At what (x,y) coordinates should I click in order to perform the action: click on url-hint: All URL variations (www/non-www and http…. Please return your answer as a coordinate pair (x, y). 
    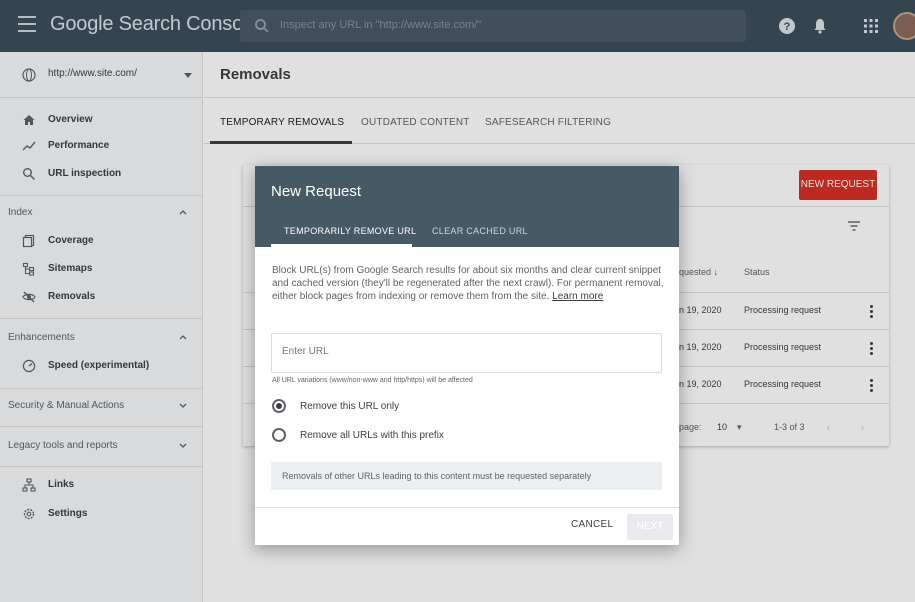
    Looking at the image, I should click on (372, 380).